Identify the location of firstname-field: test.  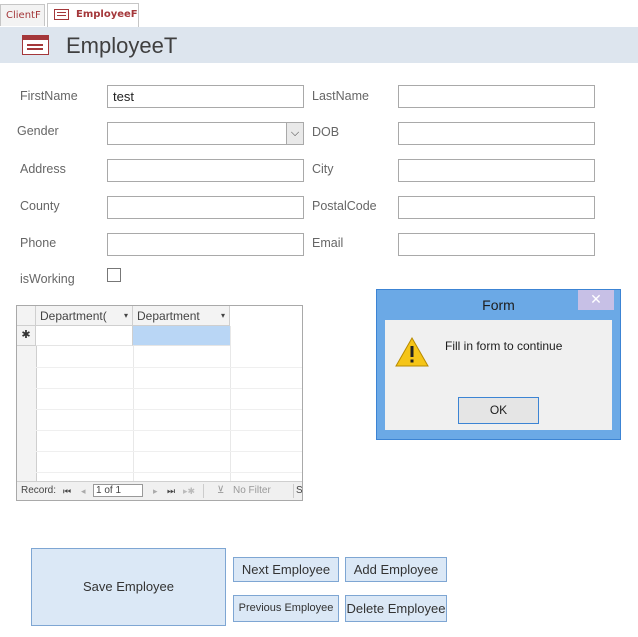
(205, 96).